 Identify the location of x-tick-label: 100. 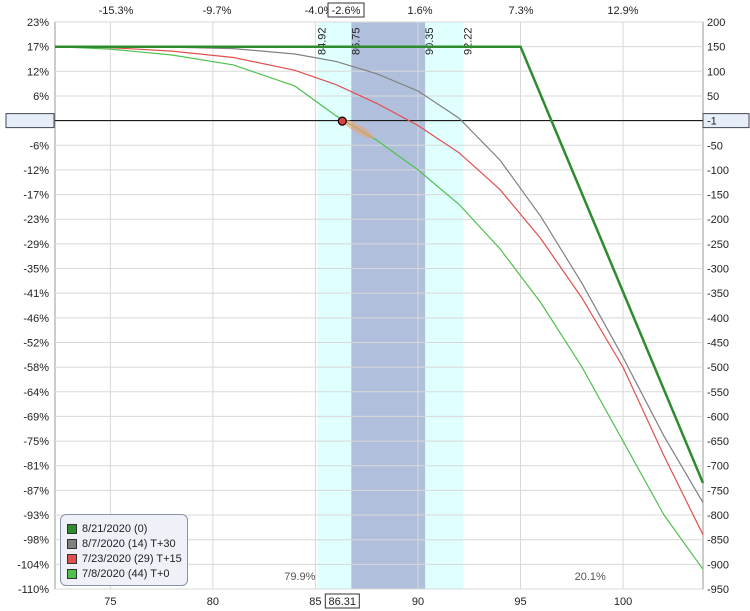
(623, 602).